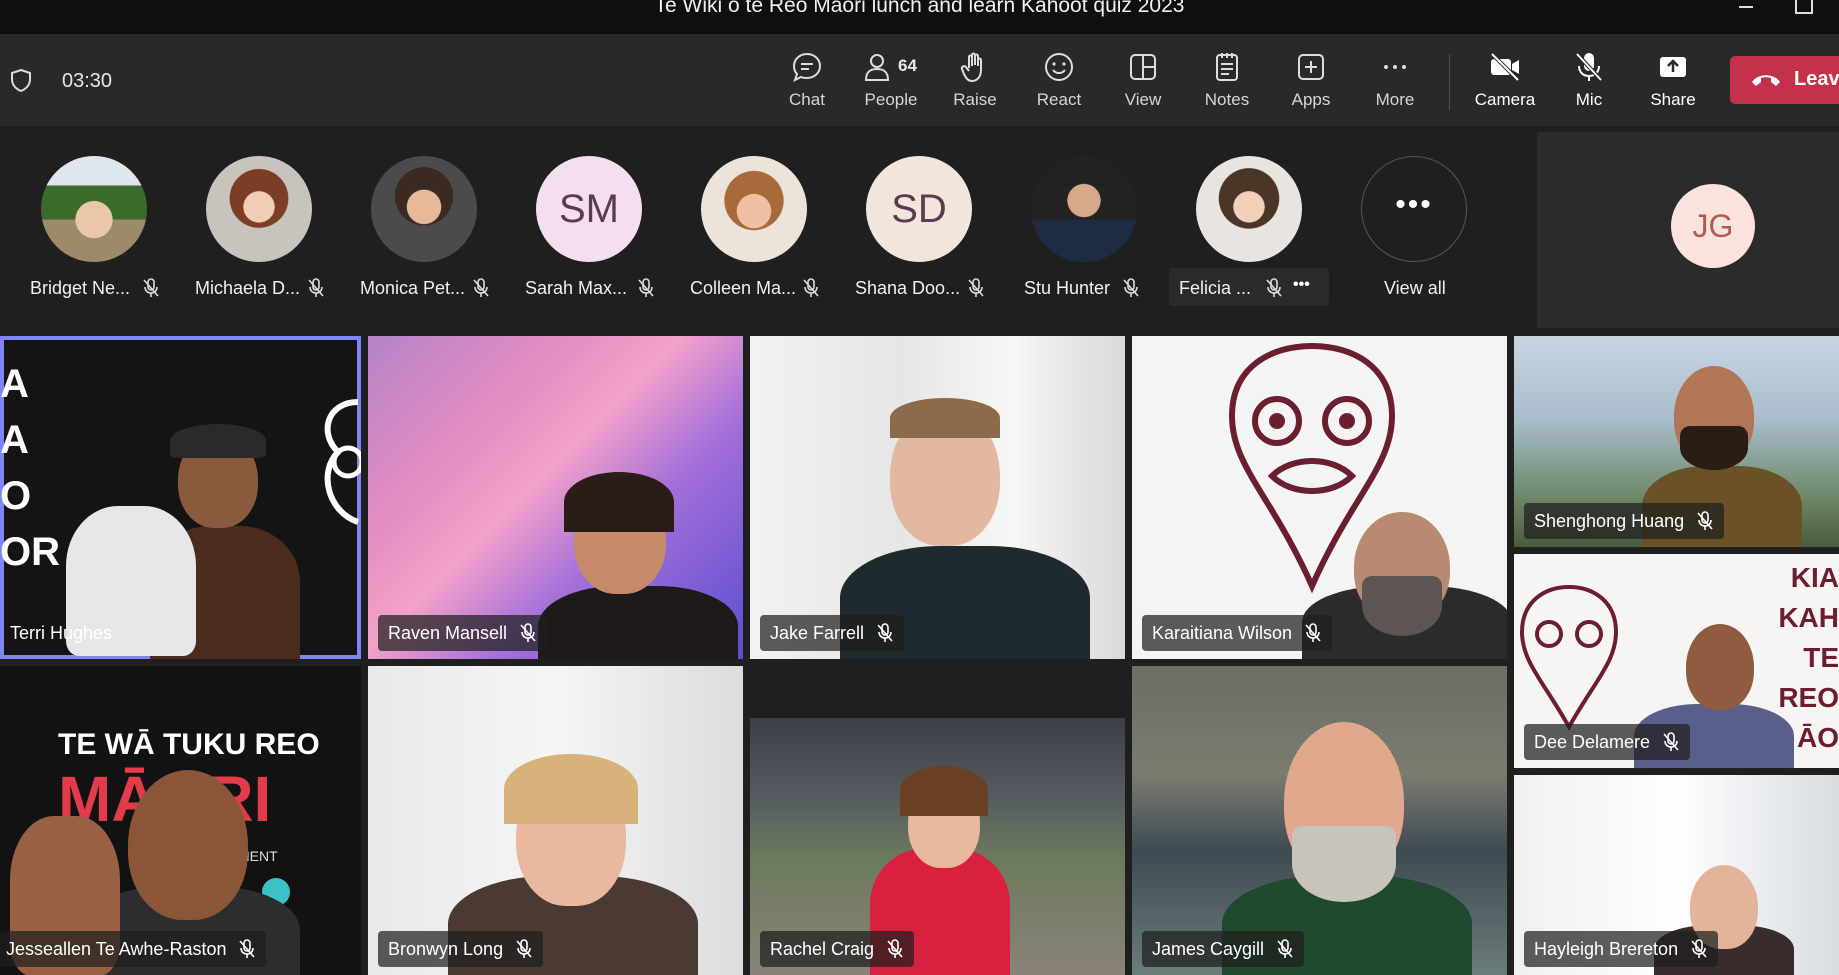 The width and height of the screenshot is (1839, 975). Describe the element at coordinates (1802, 10) in the screenshot. I see `maximize-button` at that location.